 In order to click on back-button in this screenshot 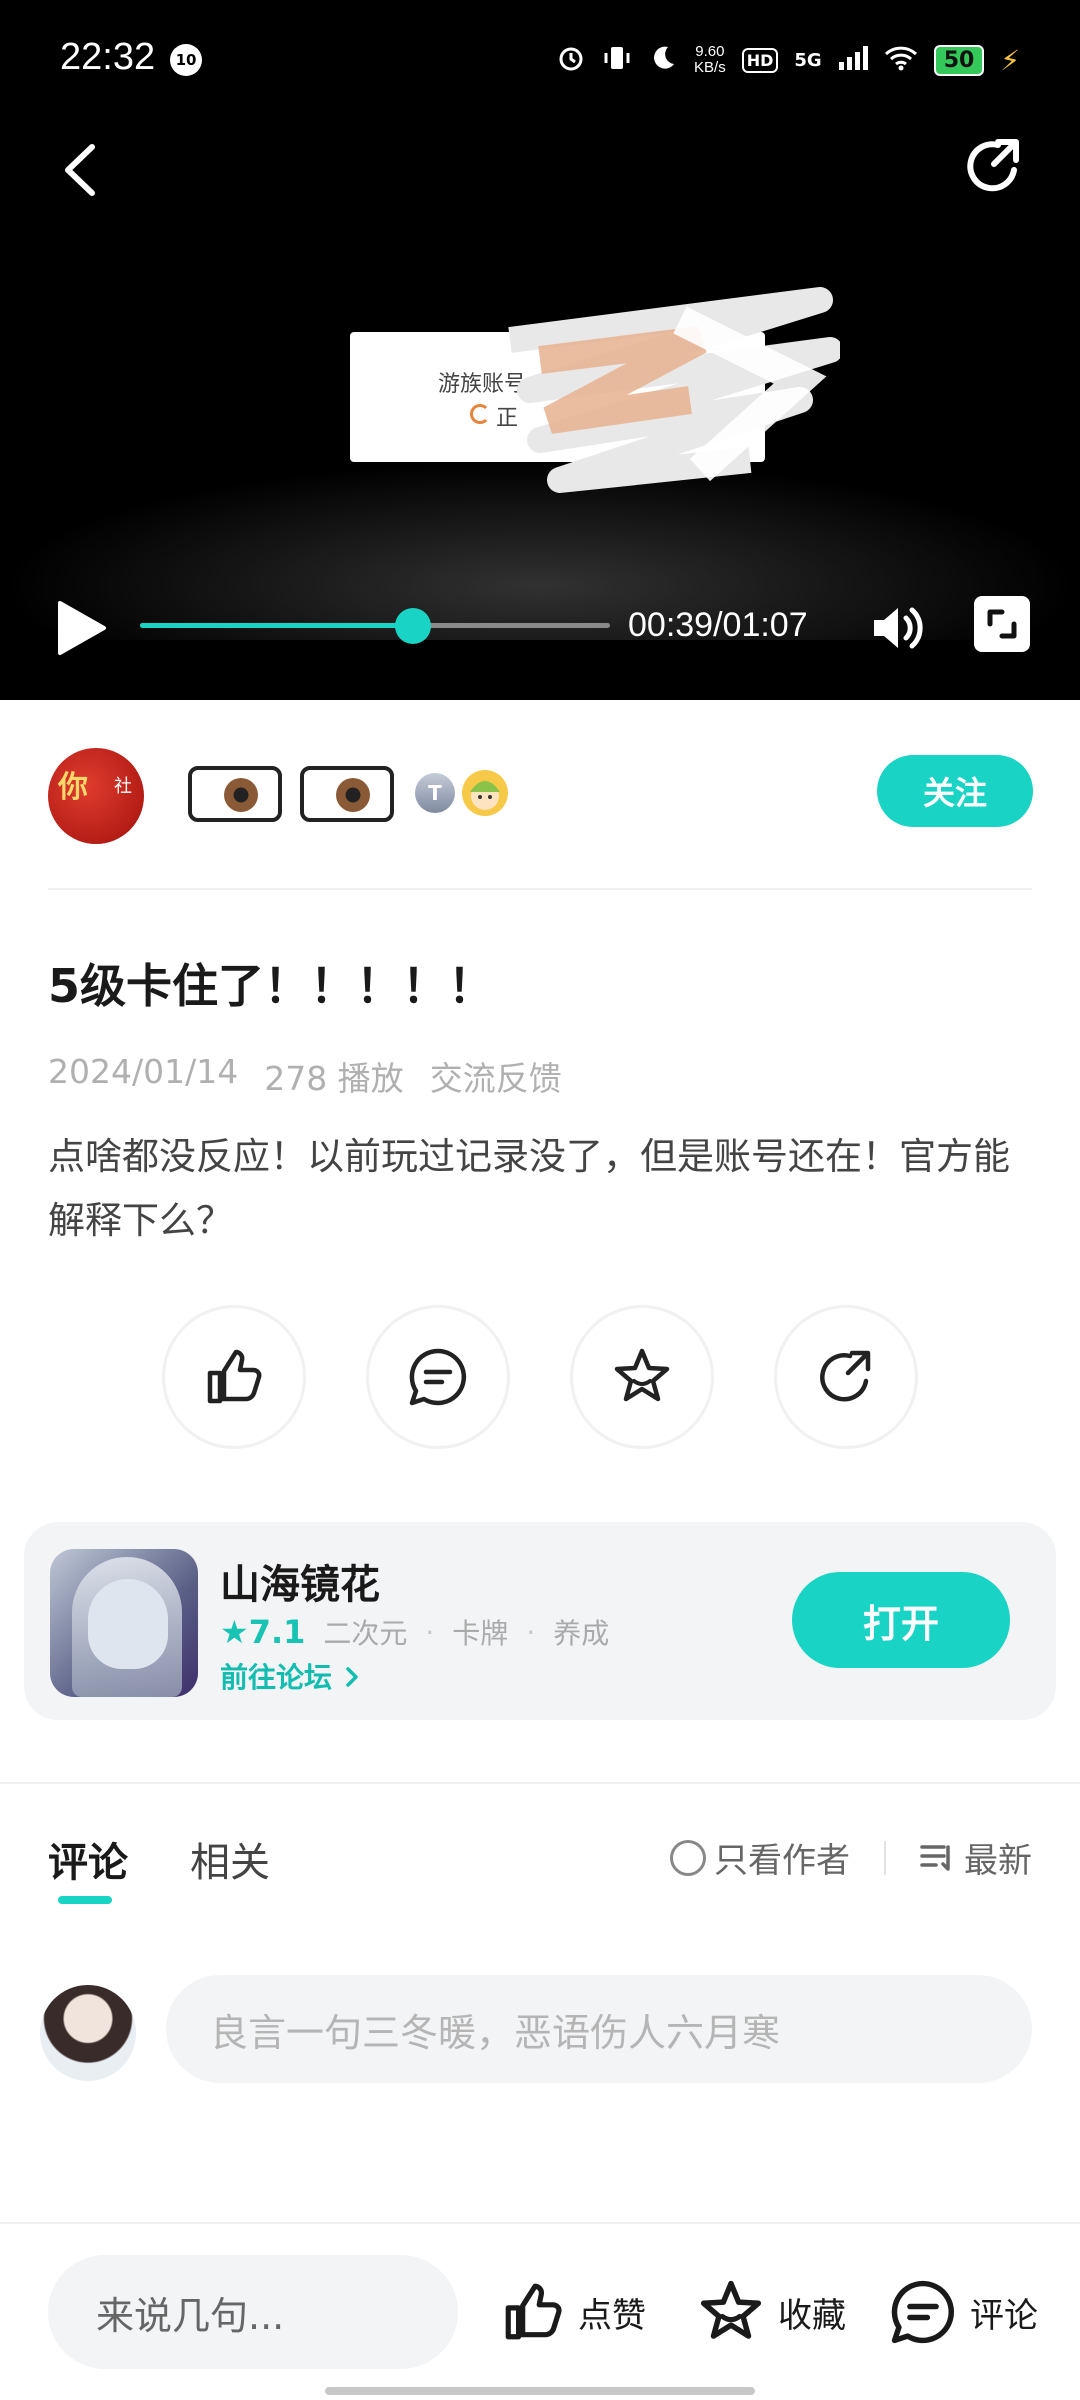, I will do `click(81, 170)`.